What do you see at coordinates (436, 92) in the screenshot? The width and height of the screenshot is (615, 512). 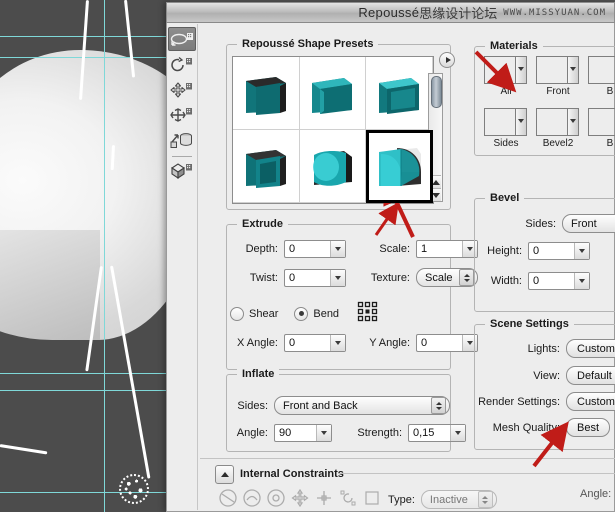 I see `presets-scrollbar-thumb` at bounding box center [436, 92].